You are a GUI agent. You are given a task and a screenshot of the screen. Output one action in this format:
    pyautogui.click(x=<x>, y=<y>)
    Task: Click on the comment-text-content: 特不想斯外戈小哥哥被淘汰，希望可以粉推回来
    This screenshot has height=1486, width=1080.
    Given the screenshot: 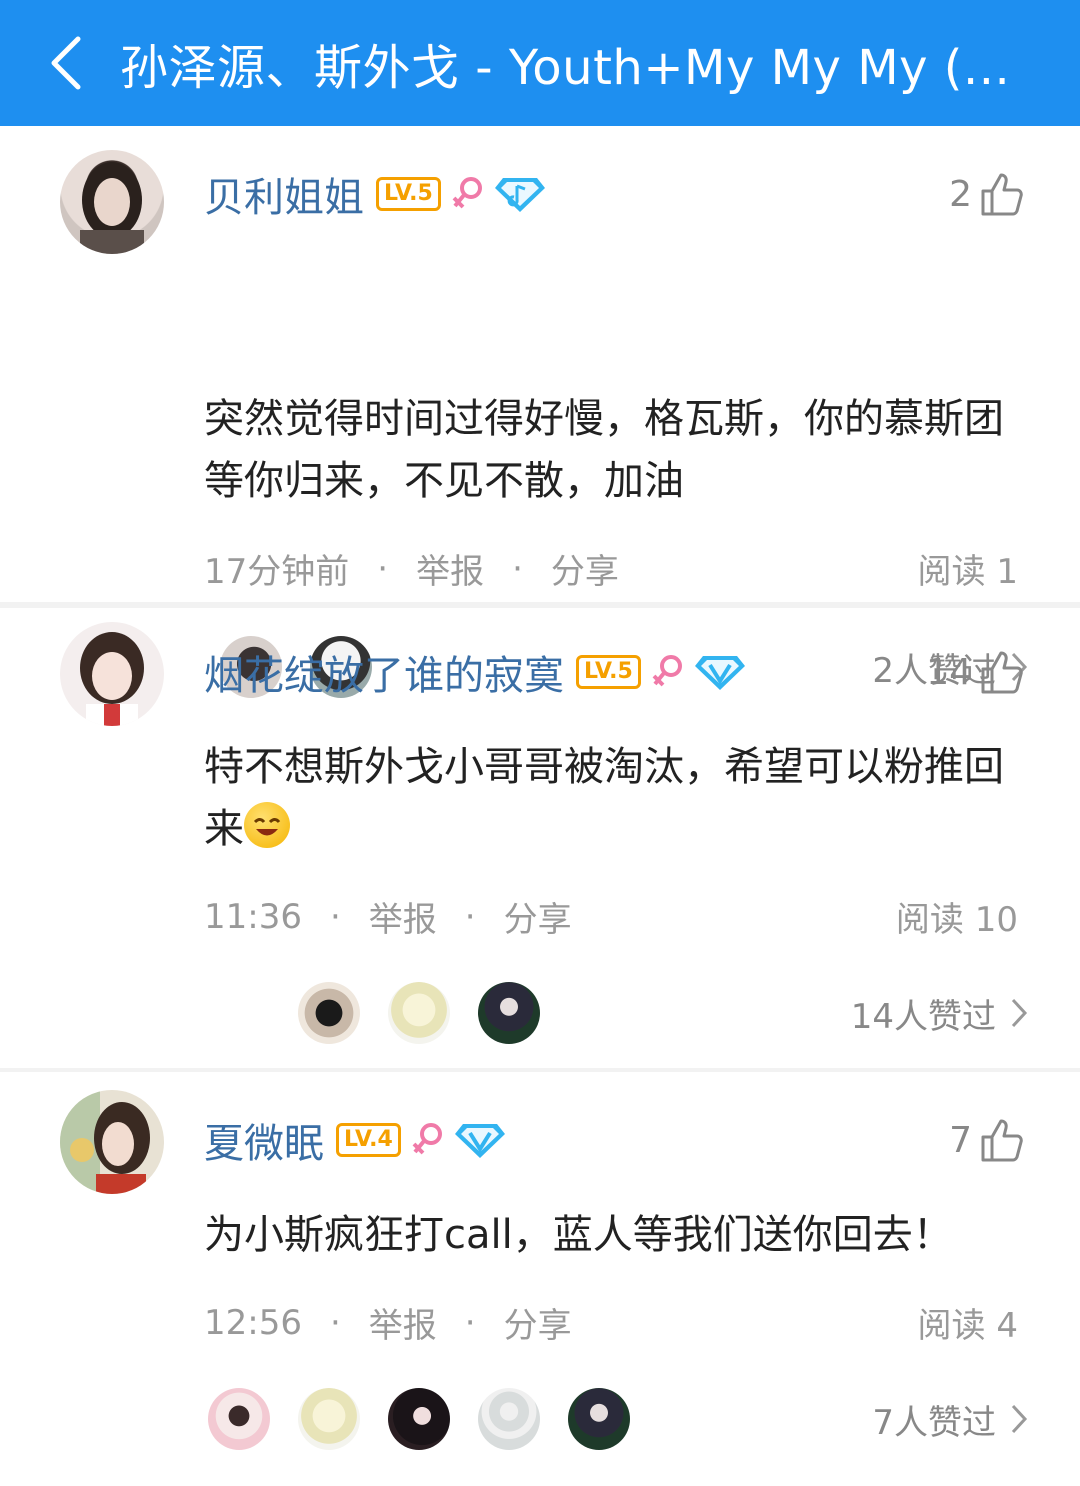 What is the action you would take?
    pyautogui.click(x=604, y=798)
    